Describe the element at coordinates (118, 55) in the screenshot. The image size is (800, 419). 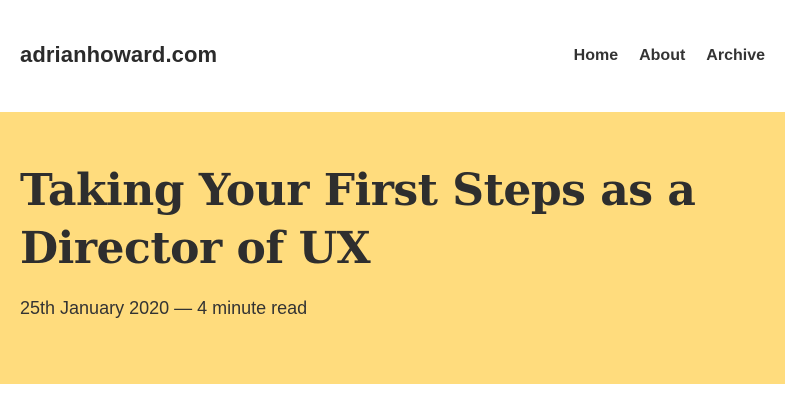
I see `site-title-link: adrianhoward.com` at that location.